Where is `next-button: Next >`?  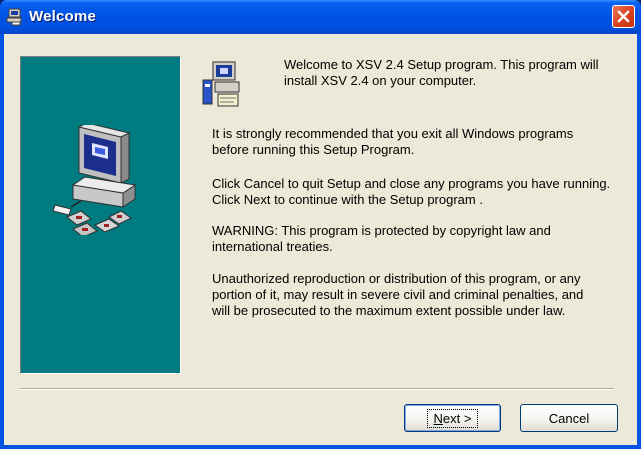
next-button: Next > is located at coordinates (452, 418).